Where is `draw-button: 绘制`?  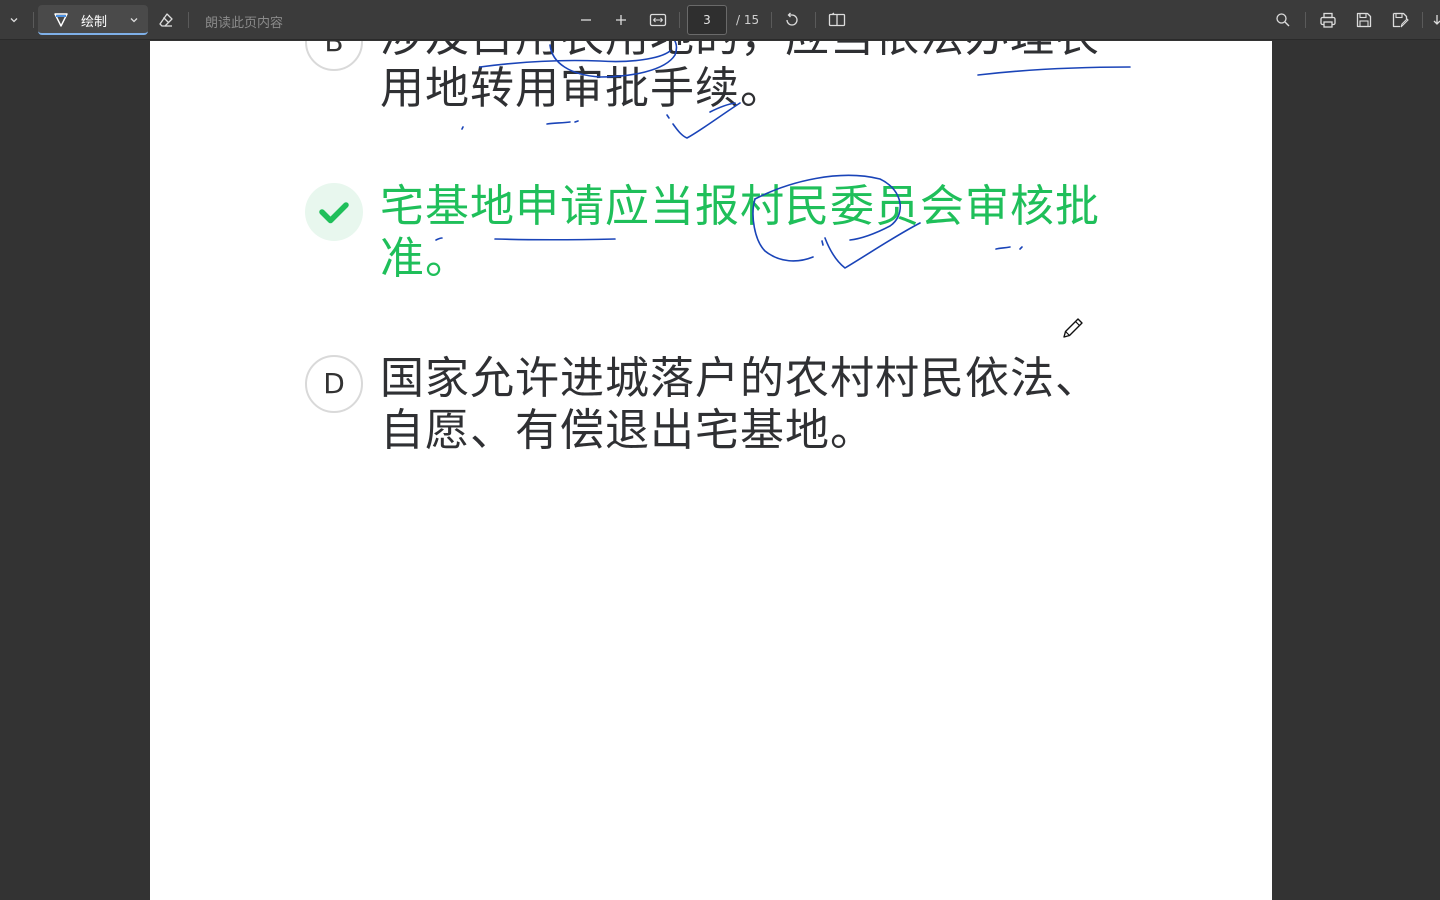
draw-button: 绘制 is located at coordinates (93, 20).